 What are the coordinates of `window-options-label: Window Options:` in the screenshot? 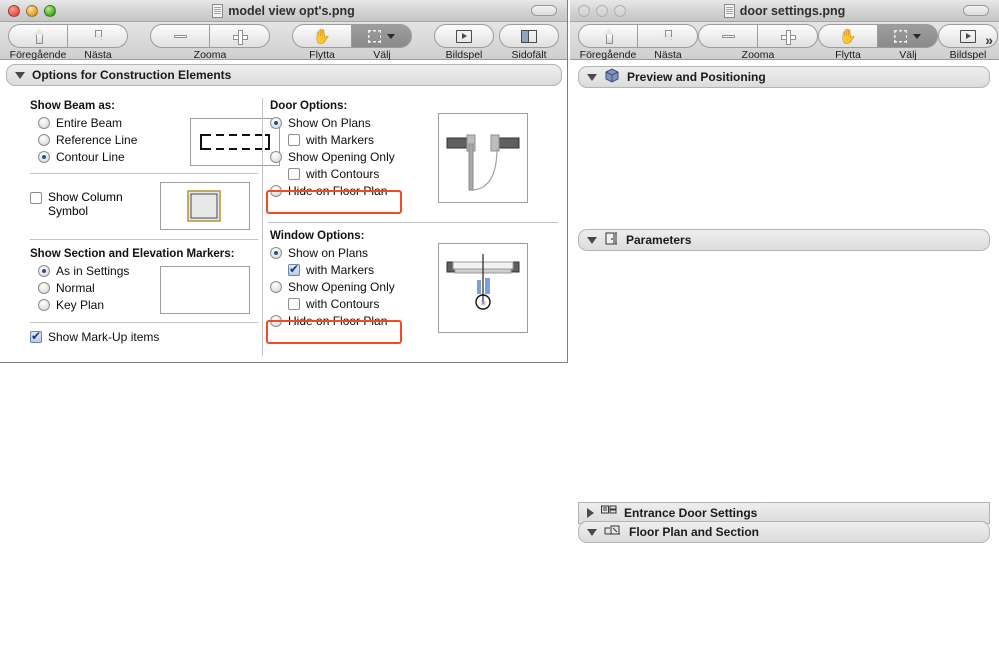 It's located at (317, 236).